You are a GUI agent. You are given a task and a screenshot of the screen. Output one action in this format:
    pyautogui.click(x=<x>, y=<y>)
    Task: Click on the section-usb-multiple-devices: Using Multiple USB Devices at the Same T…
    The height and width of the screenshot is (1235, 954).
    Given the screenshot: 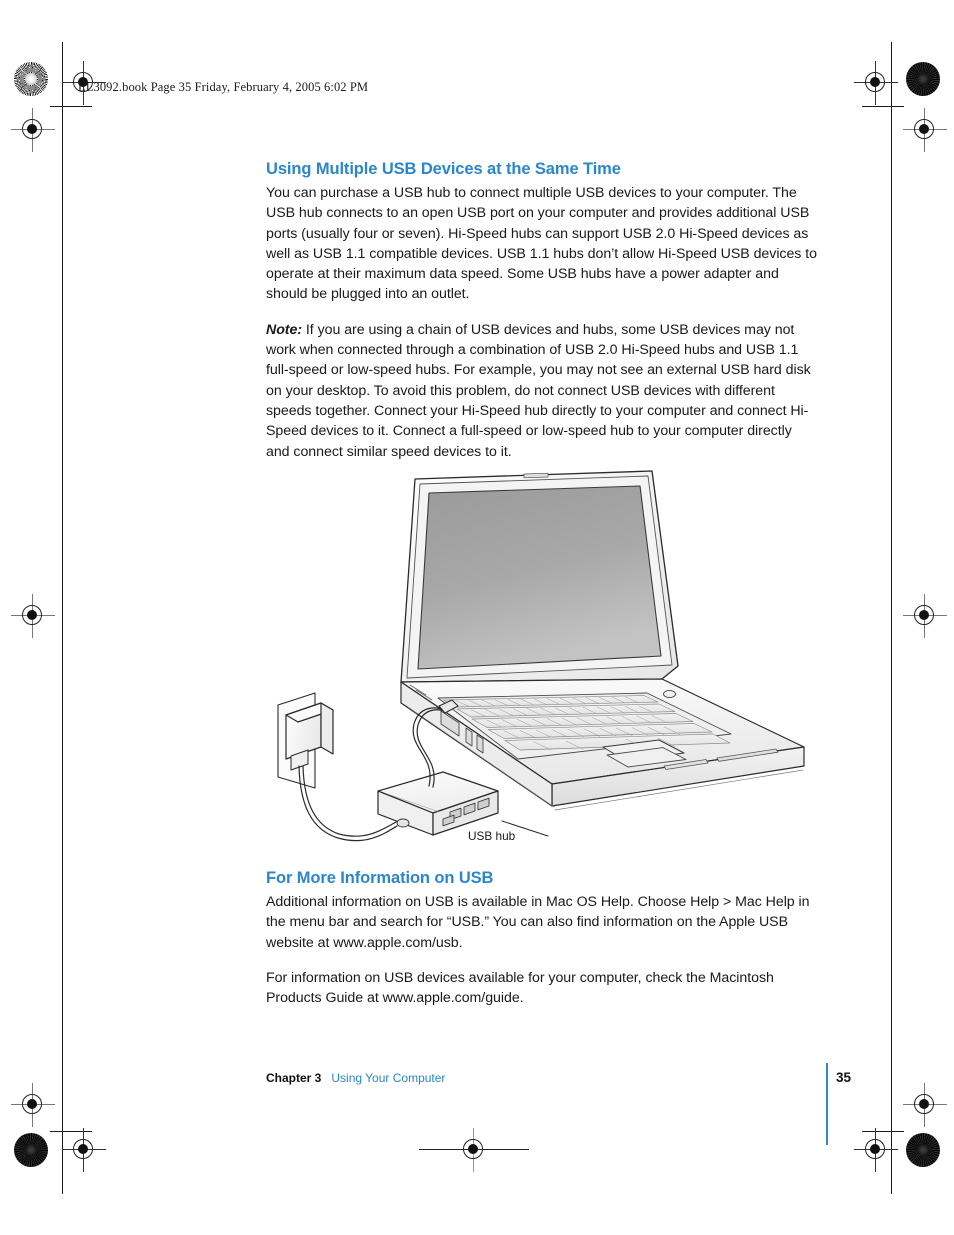 What is the action you would take?
    pyautogui.click(x=542, y=311)
    